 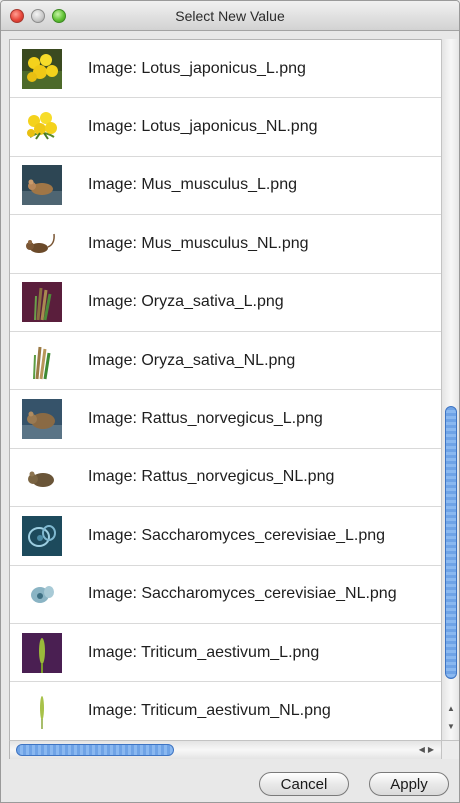 What do you see at coordinates (428, 750) in the screenshot?
I see `scroll-left-right-arrows-icon: ◀▶` at bounding box center [428, 750].